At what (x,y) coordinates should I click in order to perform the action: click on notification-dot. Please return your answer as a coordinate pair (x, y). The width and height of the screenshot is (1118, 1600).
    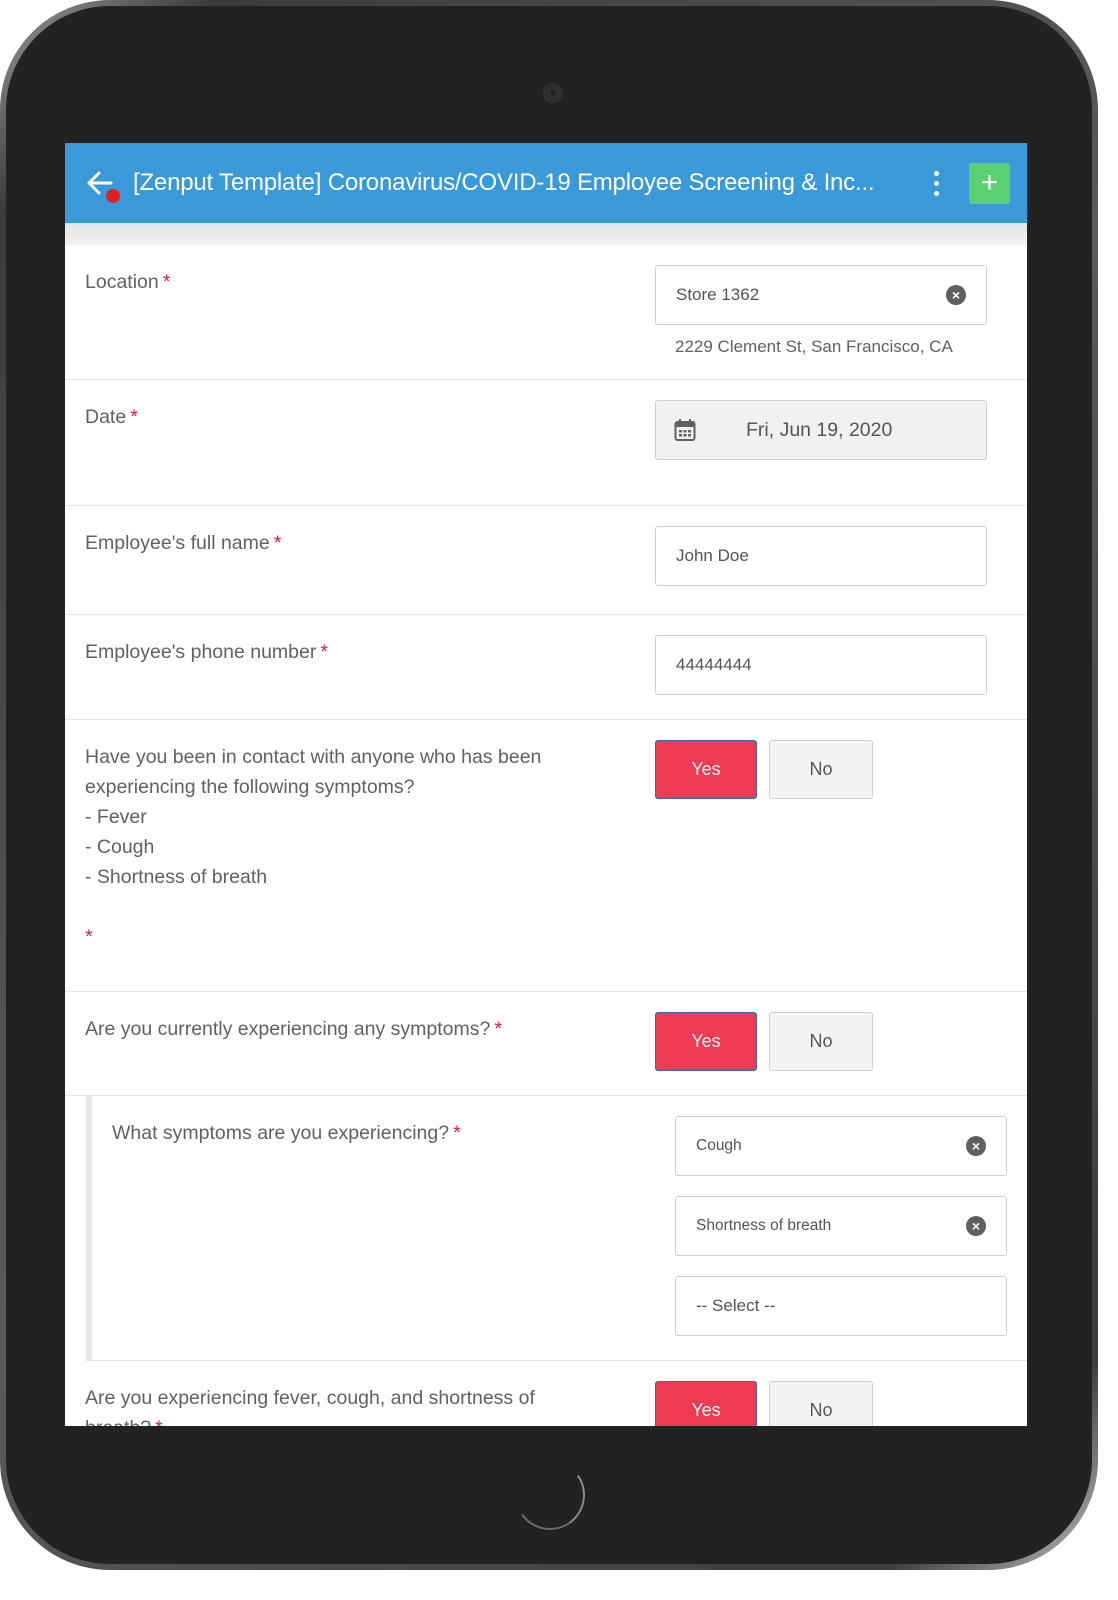
    Looking at the image, I should click on (113, 196).